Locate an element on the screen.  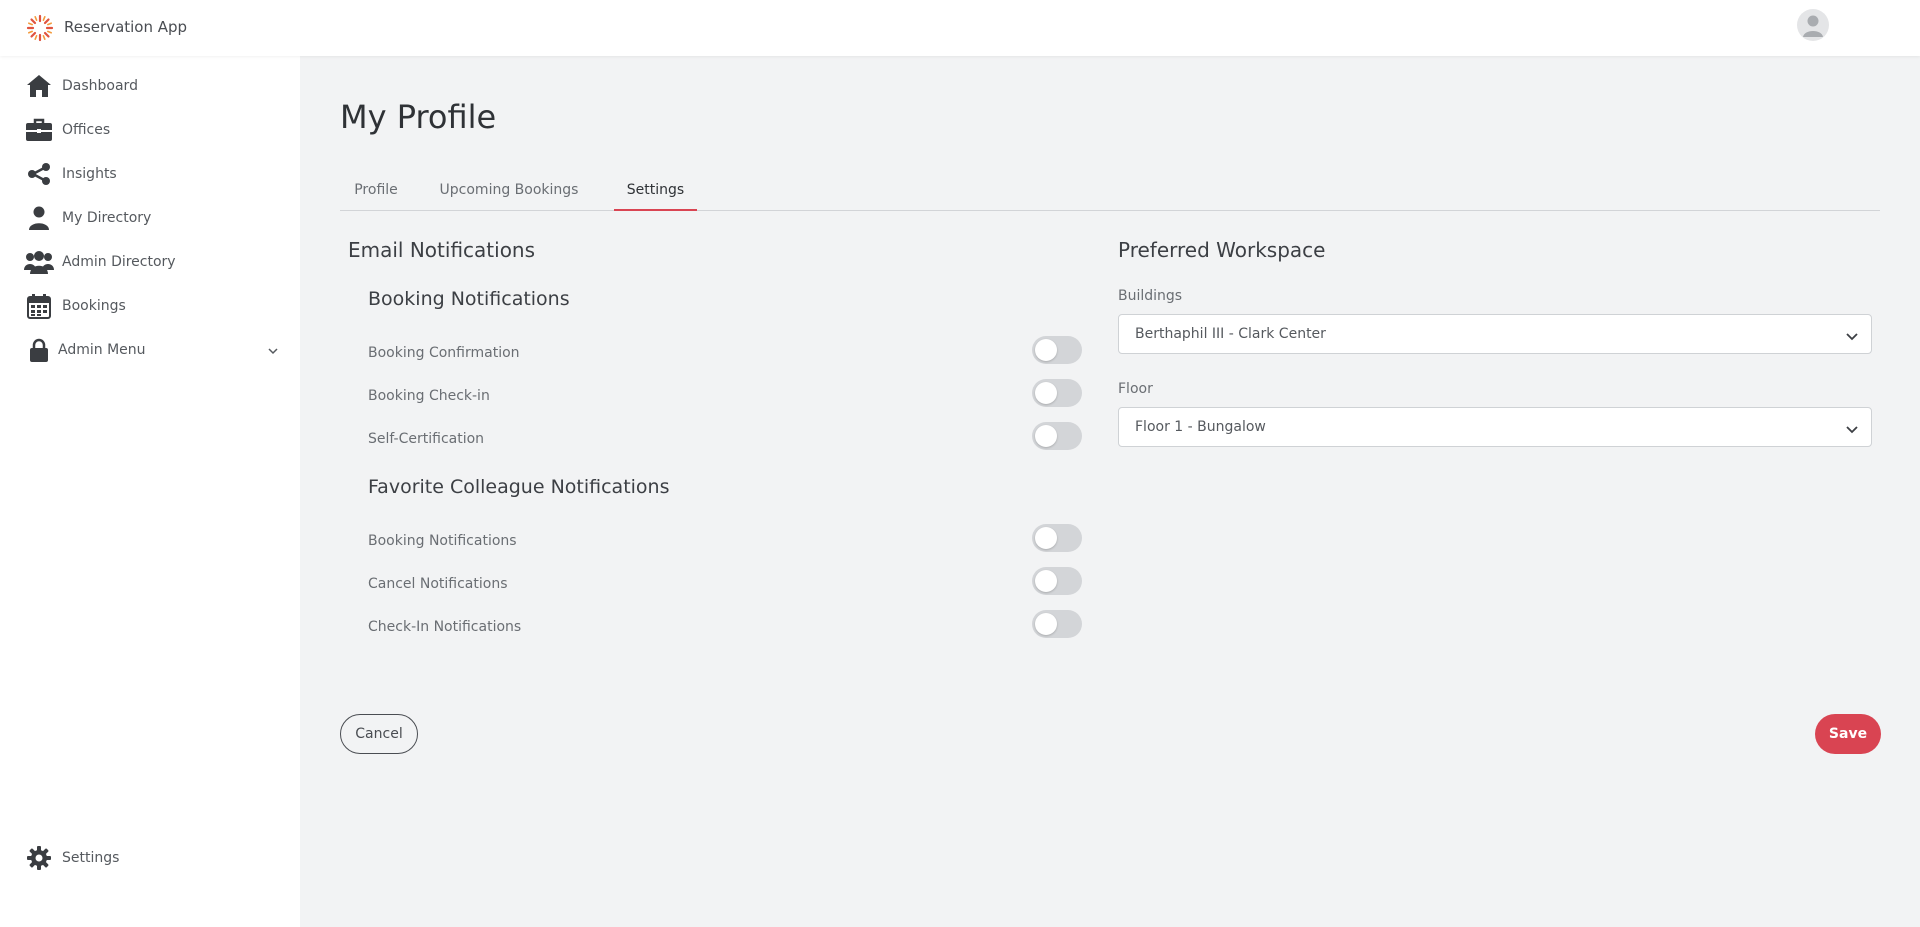
check-in-notifications-toggle is located at coordinates (1057, 624).